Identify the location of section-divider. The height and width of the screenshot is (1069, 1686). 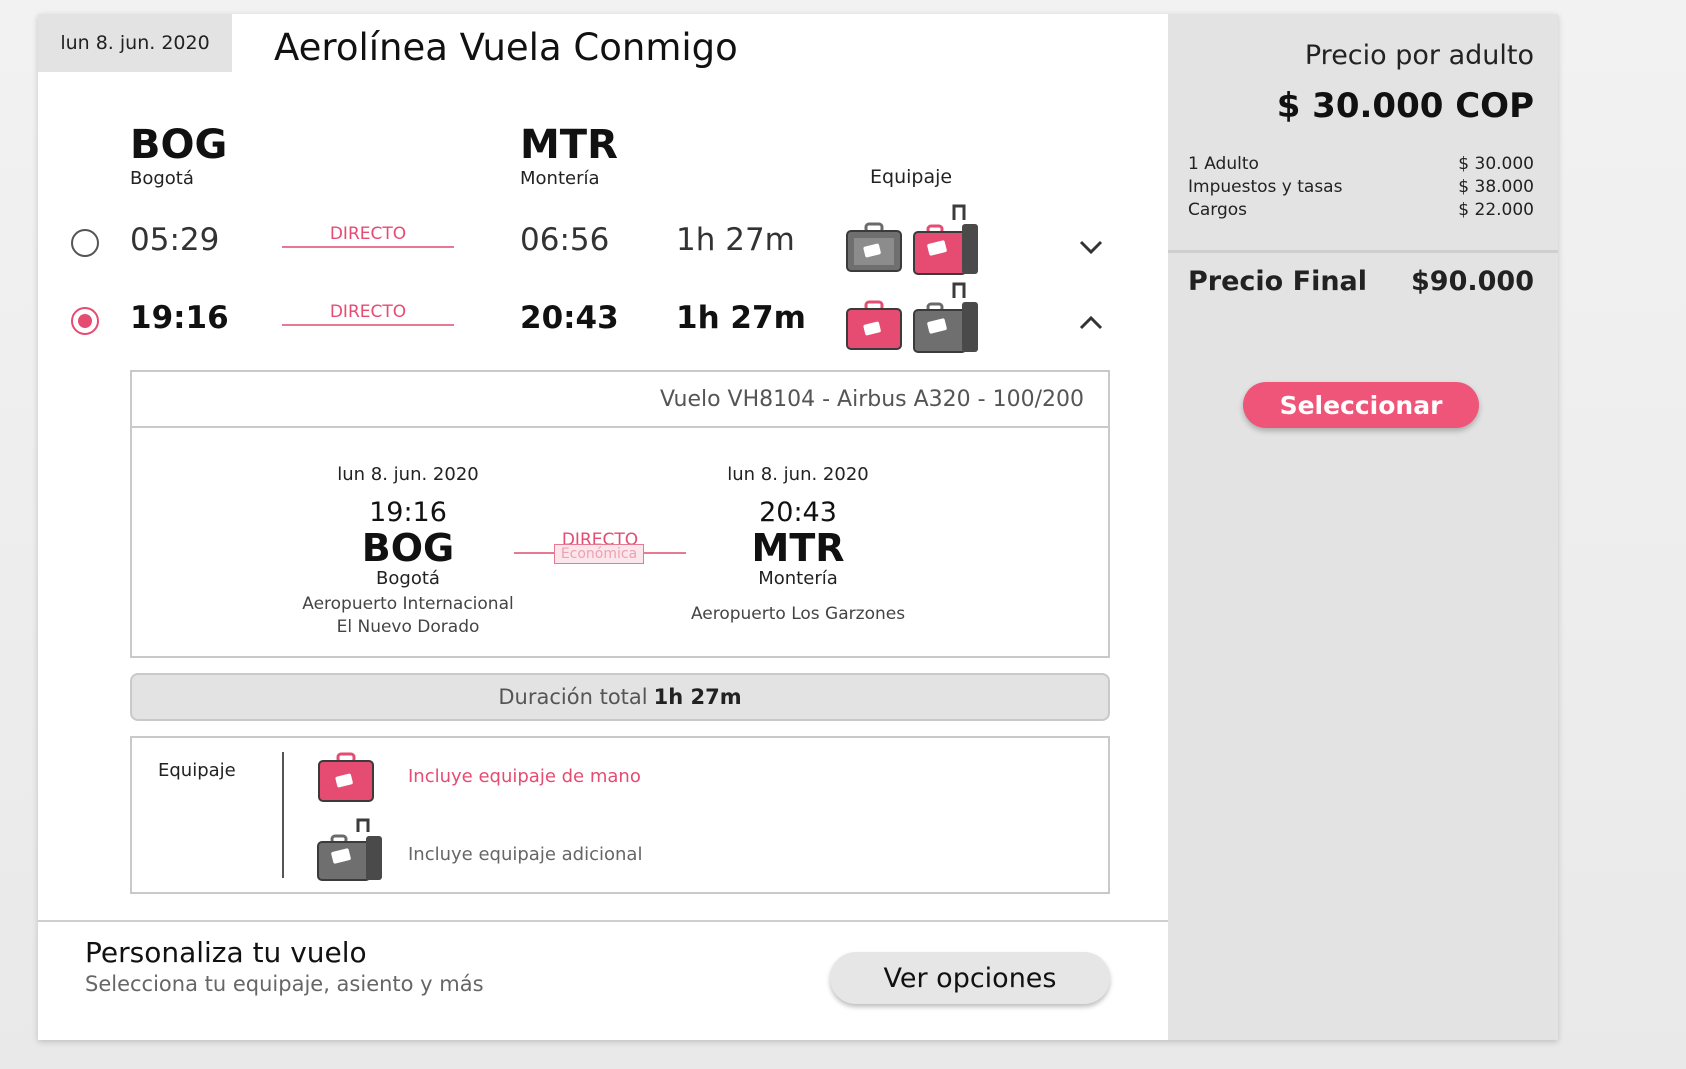
(603, 921).